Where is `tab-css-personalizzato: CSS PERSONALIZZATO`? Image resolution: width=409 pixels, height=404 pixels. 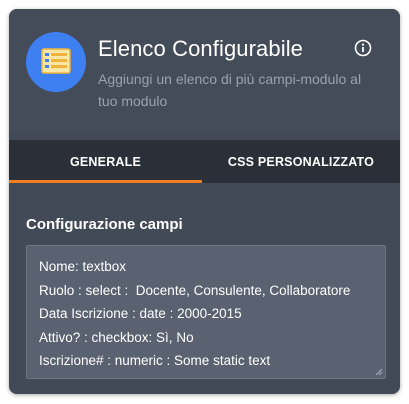 tab-css-personalizzato: CSS PERSONALIZZATO is located at coordinates (301, 161).